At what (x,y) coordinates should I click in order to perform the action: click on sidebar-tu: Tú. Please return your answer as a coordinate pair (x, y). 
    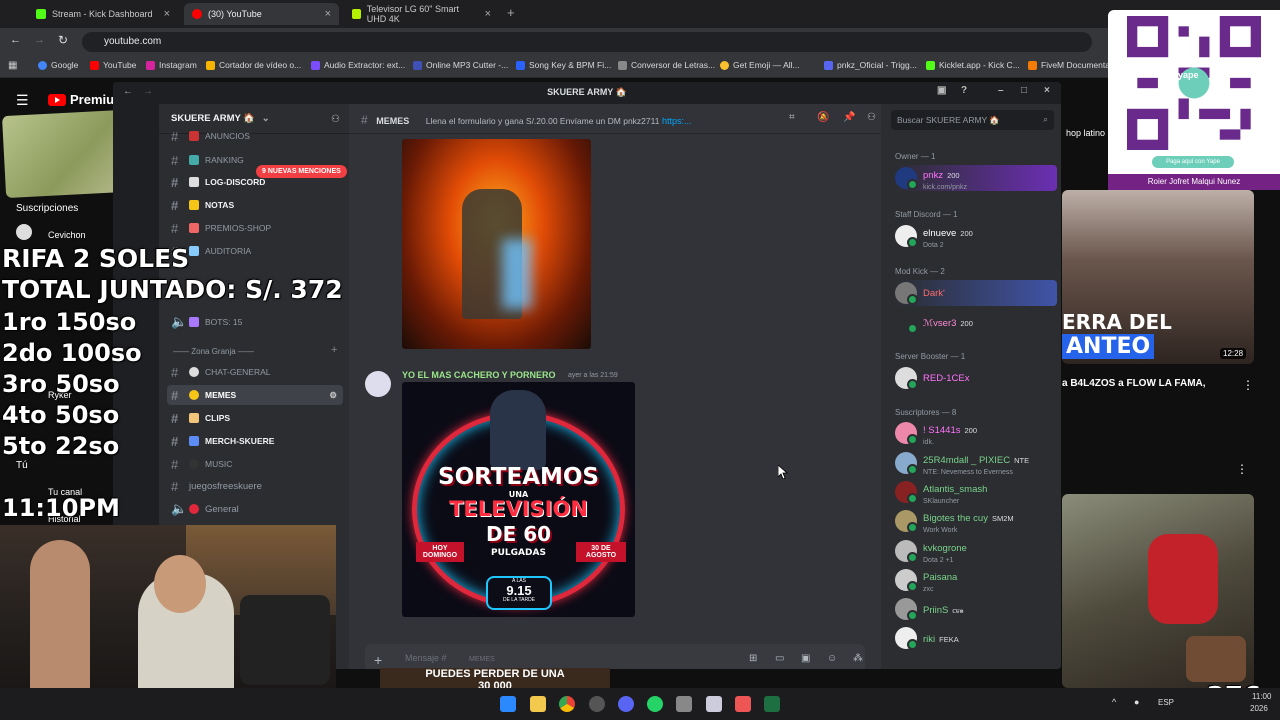
    Looking at the image, I should click on (22, 465).